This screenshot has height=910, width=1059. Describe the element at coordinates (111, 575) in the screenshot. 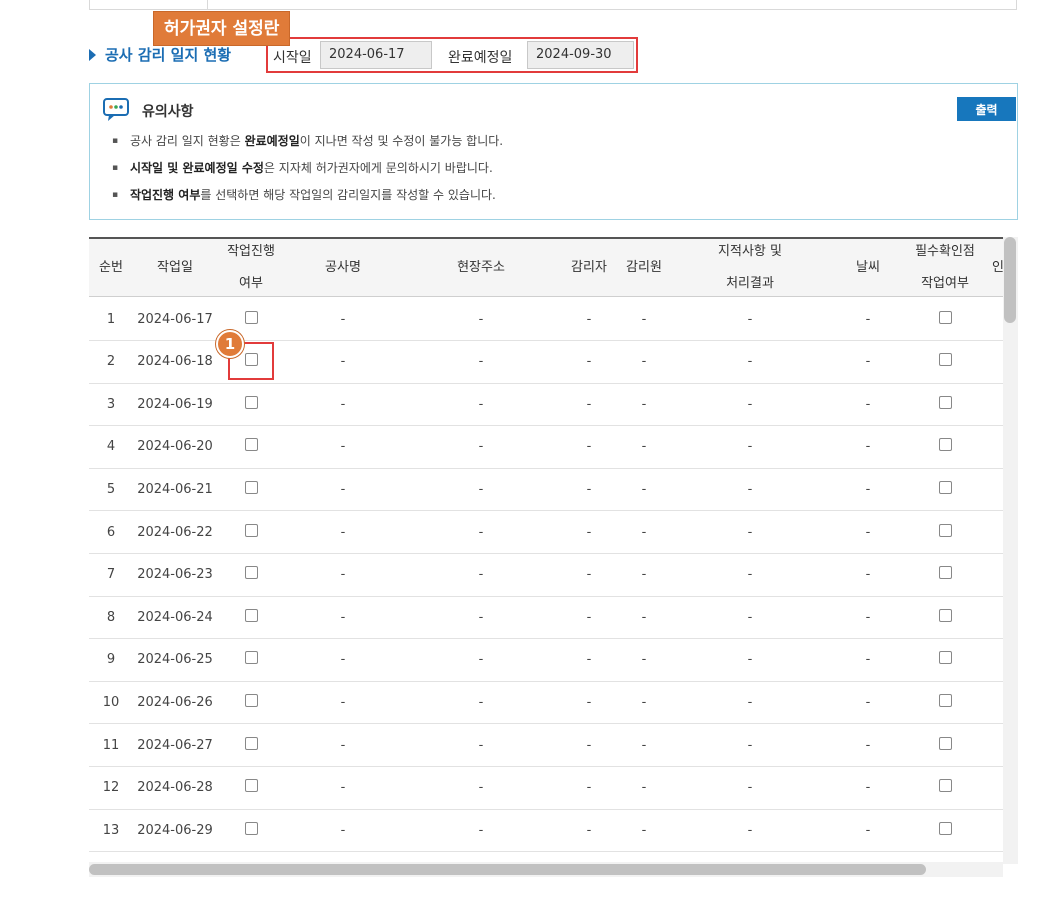

I see `cell-no: 7` at that location.